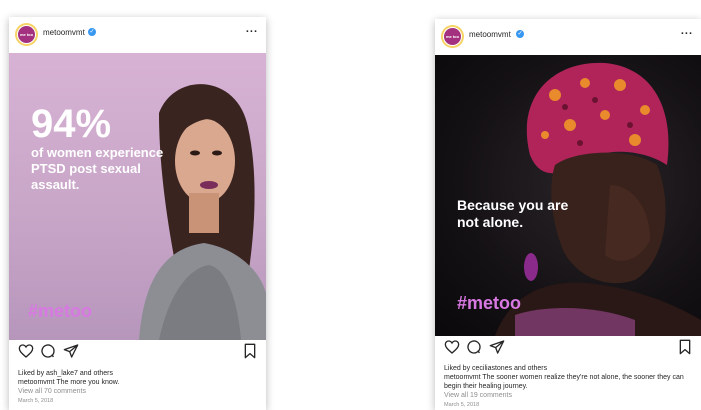 The width and height of the screenshot is (701, 410). Describe the element at coordinates (139, 373) in the screenshot. I see `likes-text: Liked by ash_lake7 and others` at that location.